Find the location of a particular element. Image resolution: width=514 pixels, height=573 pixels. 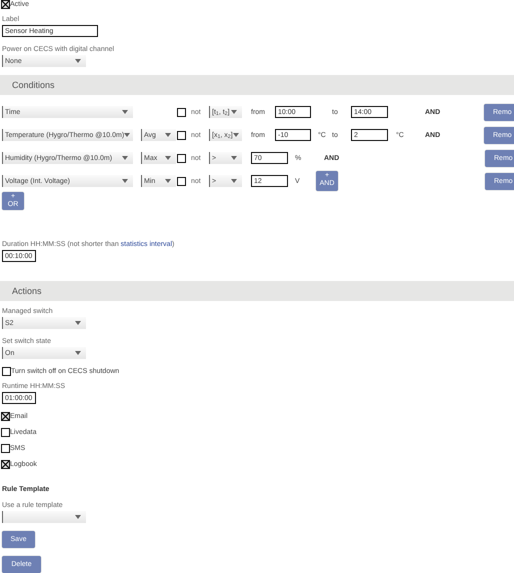

section-header: Conditions is located at coordinates (257, 85).